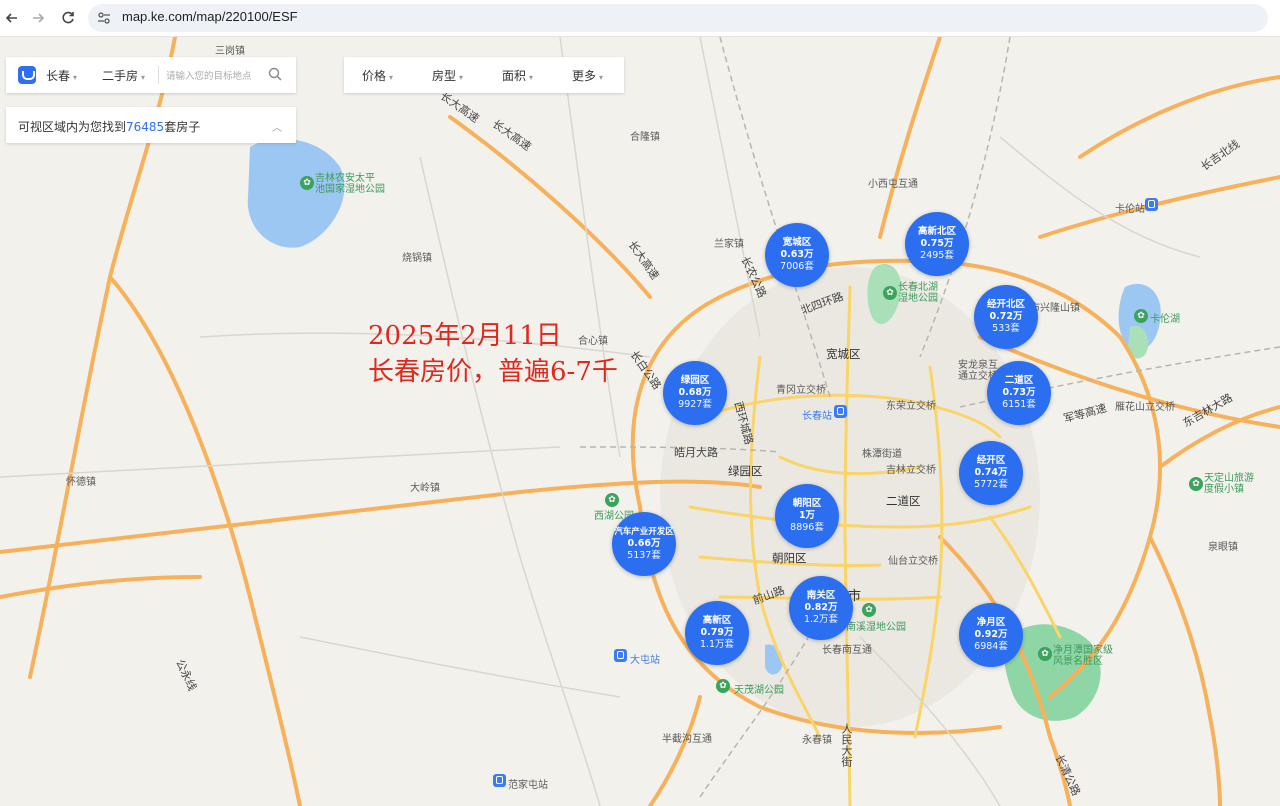 This screenshot has width=1280, height=806. I want to click on district-bubble: 二道区 0.73万 6151套, so click(1019, 393).